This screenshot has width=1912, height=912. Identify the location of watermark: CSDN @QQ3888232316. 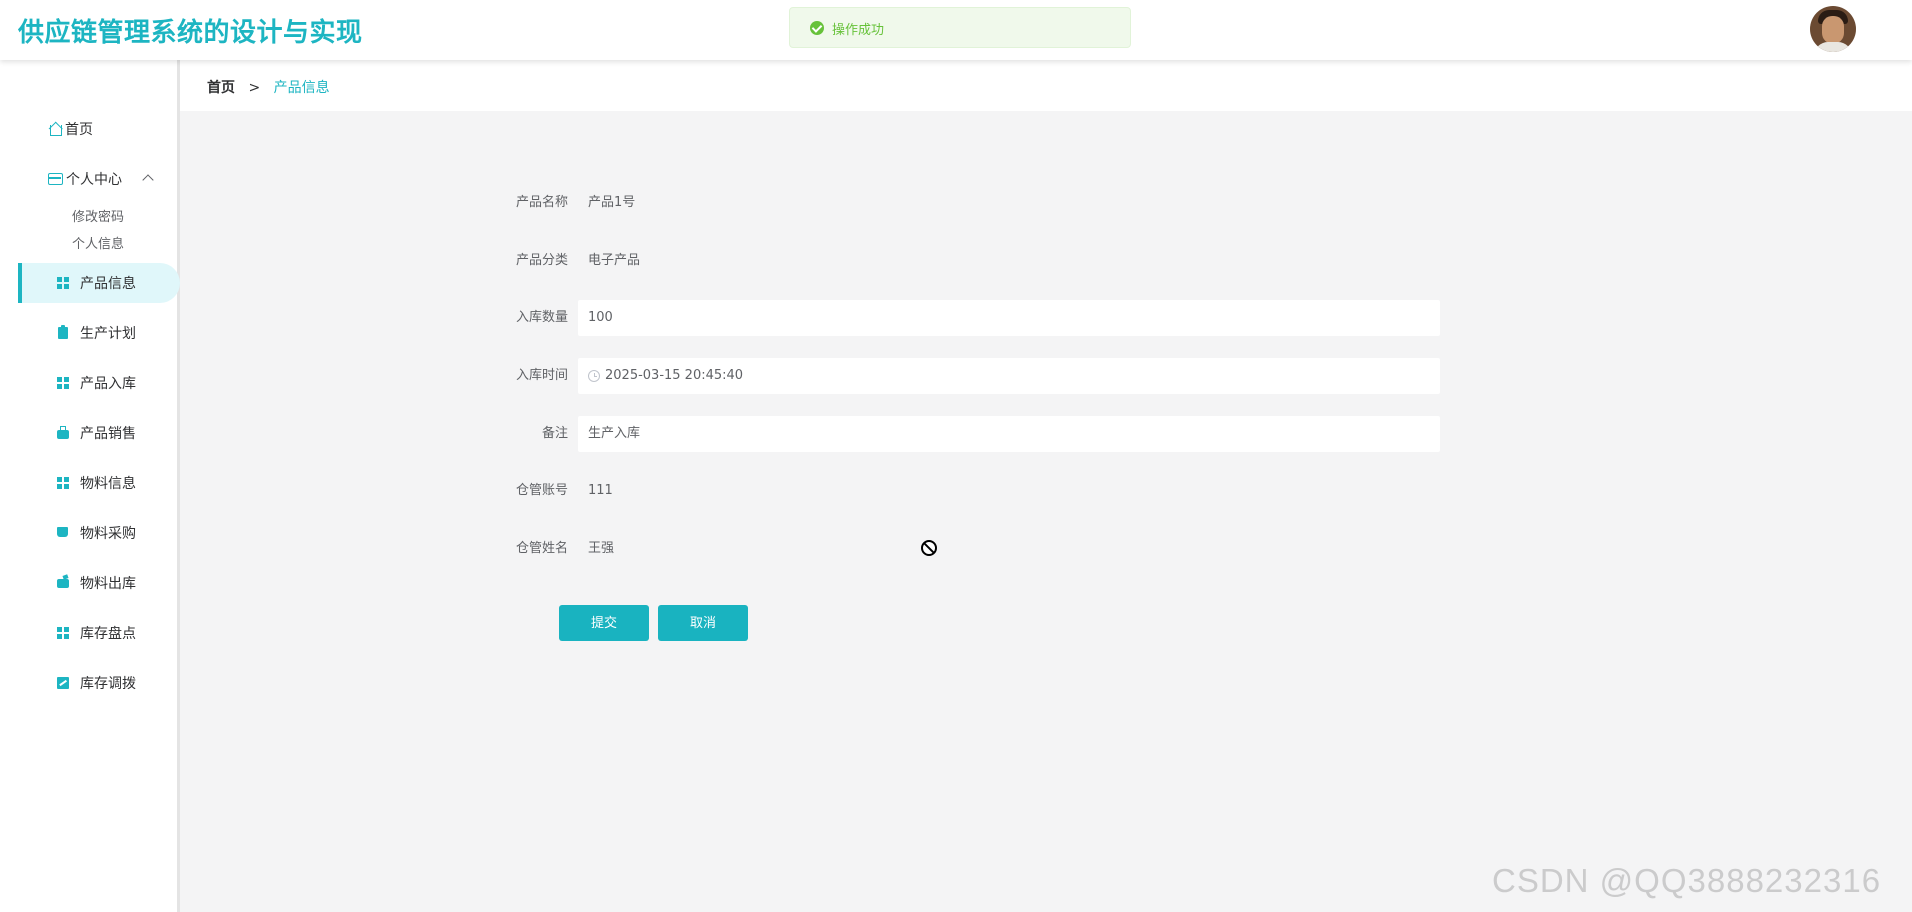
(1687, 880).